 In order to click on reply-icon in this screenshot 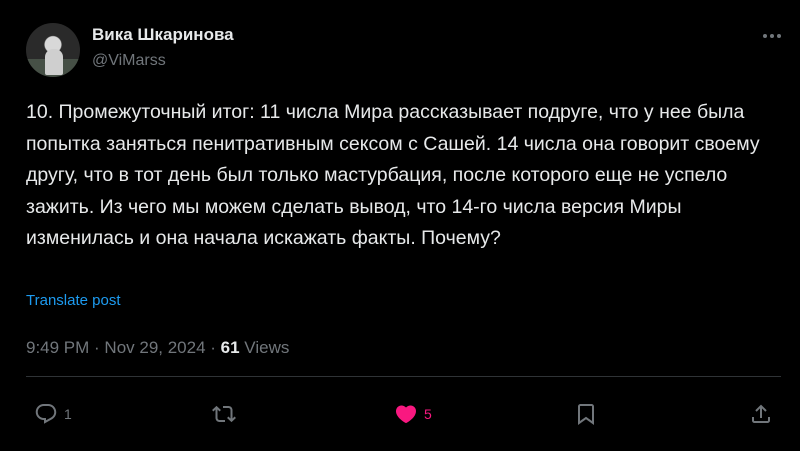, I will do `click(46, 414)`.